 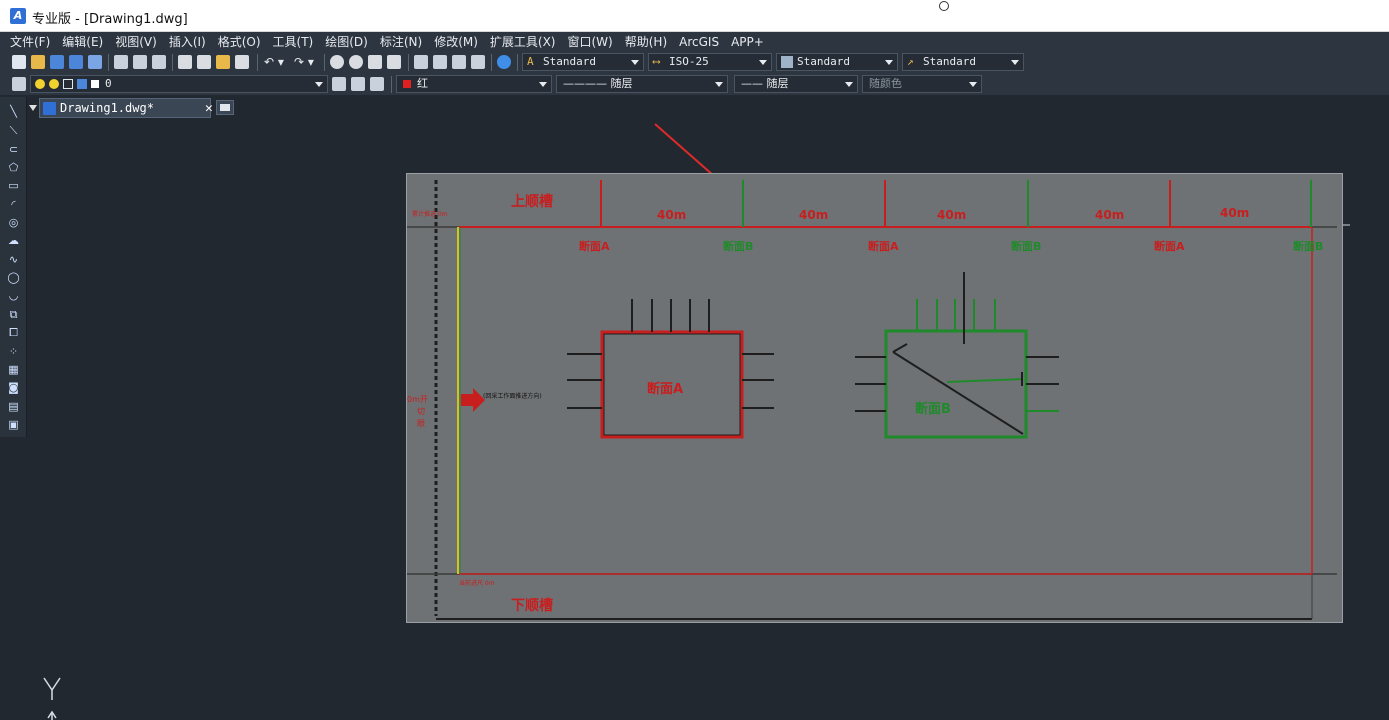 What do you see at coordinates (670, 369) in the screenshot?
I see `section-a-diagram` at bounding box center [670, 369].